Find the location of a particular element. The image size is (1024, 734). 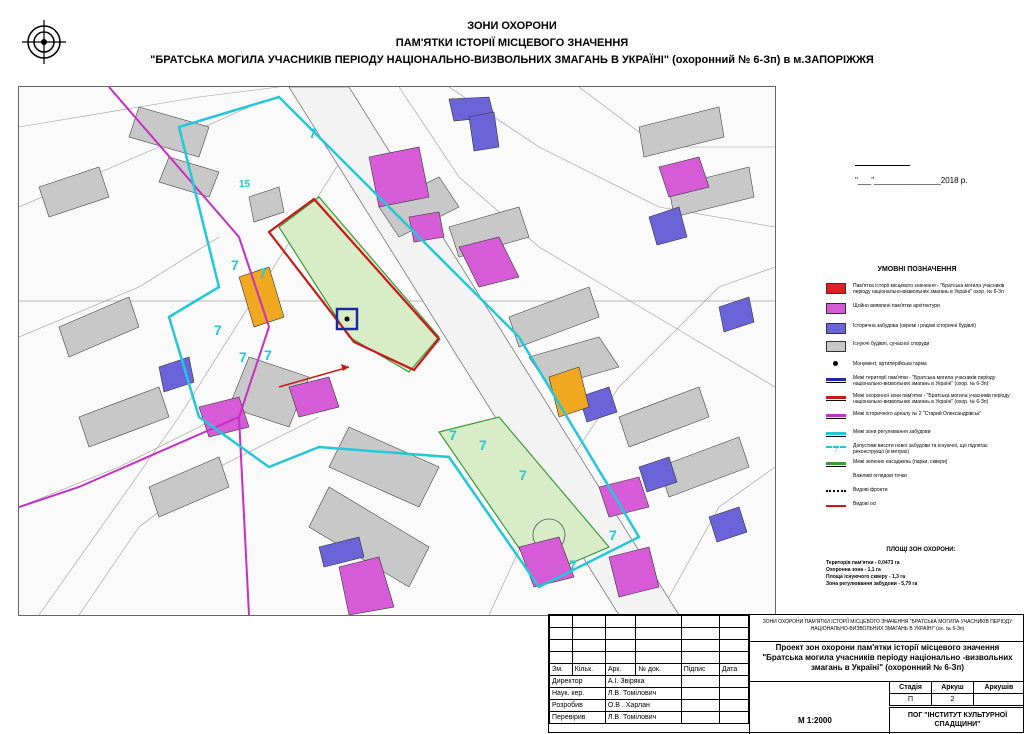

height-label: 15 is located at coordinates (245, 184).